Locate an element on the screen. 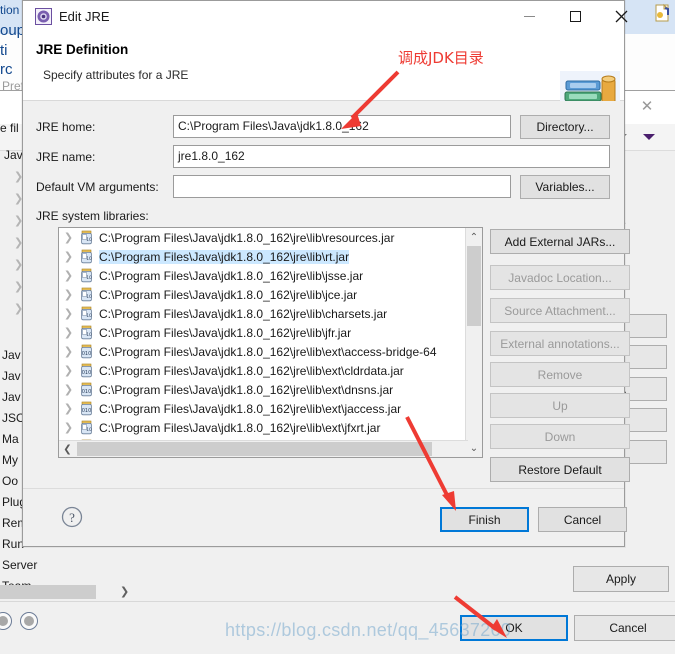 The width and height of the screenshot is (675, 654). list-horizontal-scrollbar: ❮ is located at coordinates (263, 448).